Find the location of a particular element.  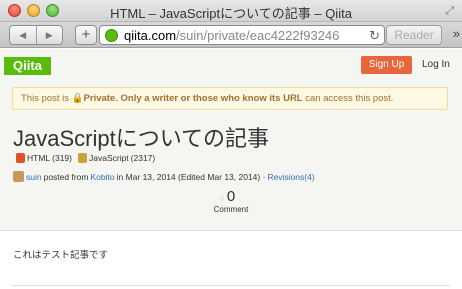

tag-javascript: JavaScript (2317) is located at coordinates (116, 158).